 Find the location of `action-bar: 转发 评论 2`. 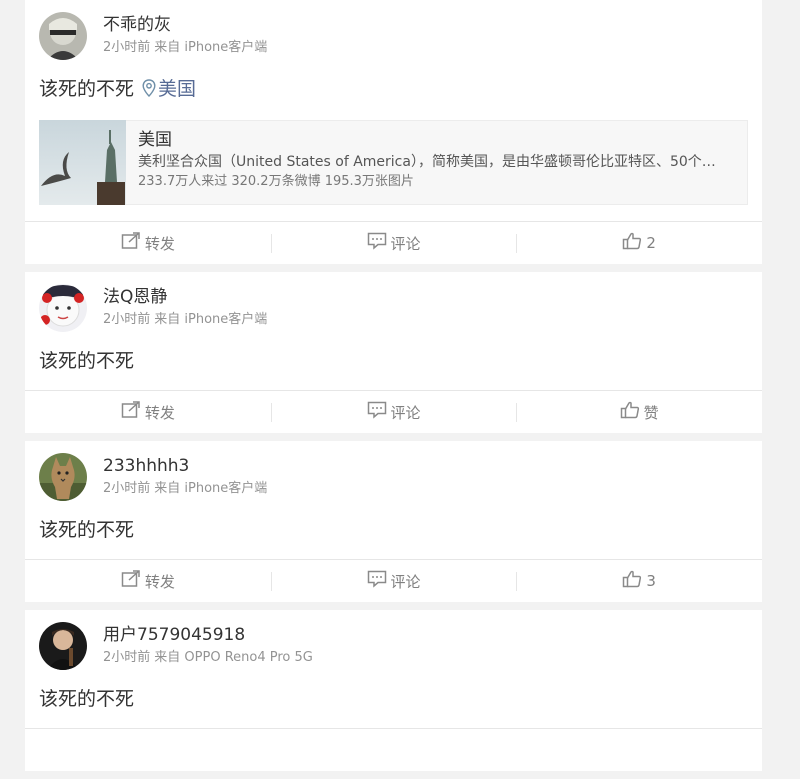

action-bar: 转发 评论 2 is located at coordinates (393, 242).